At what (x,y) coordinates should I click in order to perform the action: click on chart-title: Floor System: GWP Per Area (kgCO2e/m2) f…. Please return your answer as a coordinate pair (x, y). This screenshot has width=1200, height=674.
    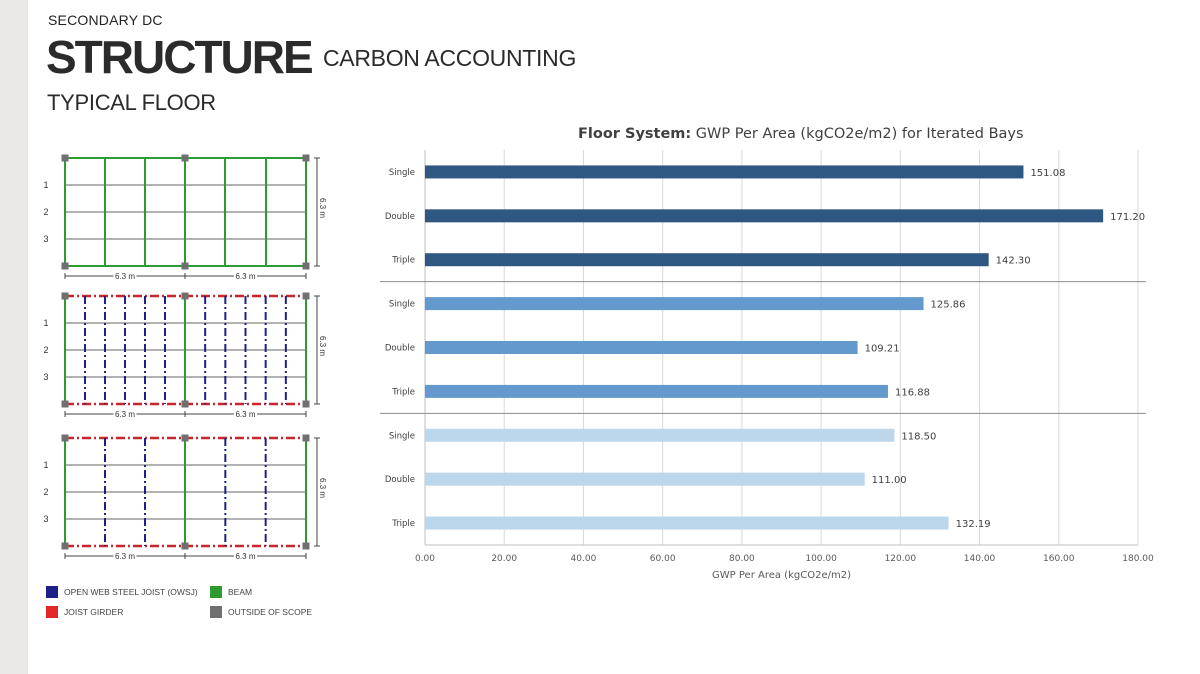
    Looking at the image, I should click on (801, 134).